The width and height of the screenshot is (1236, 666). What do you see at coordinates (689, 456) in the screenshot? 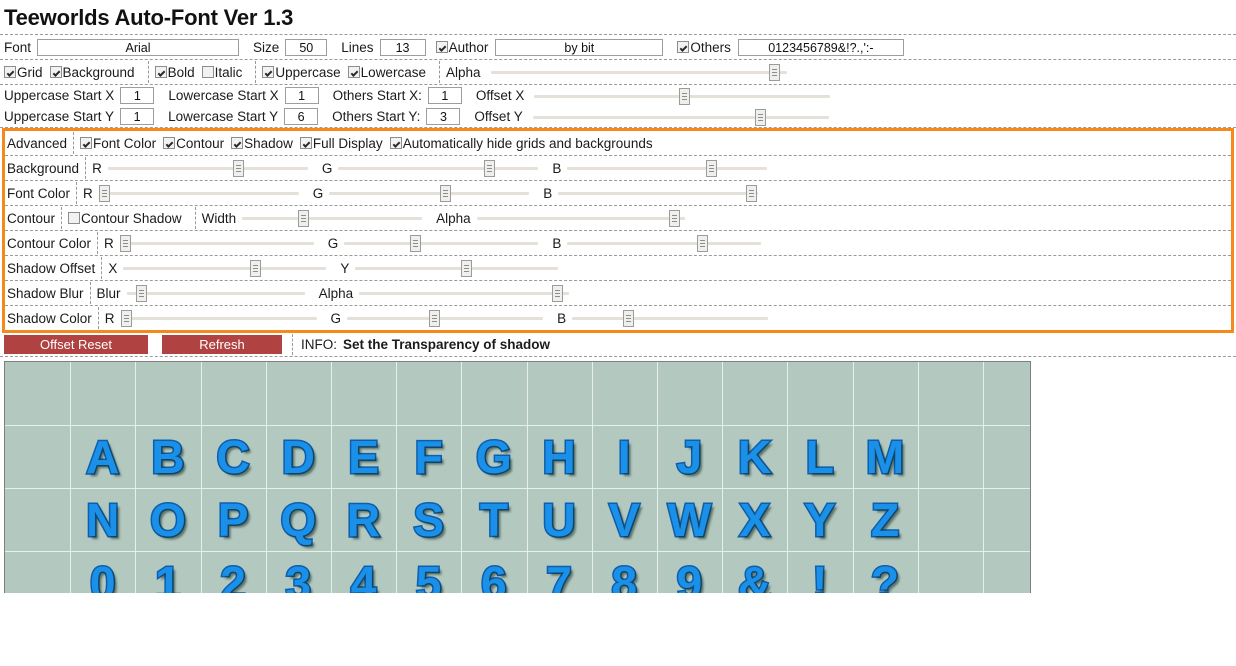
I see `glyph-cell: J` at bounding box center [689, 456].